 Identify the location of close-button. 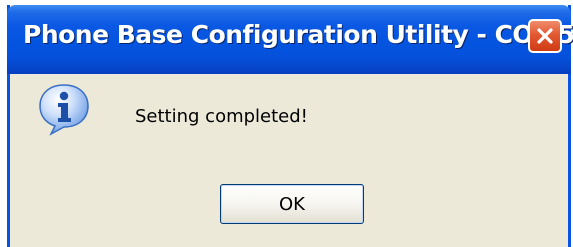
(545, 36).